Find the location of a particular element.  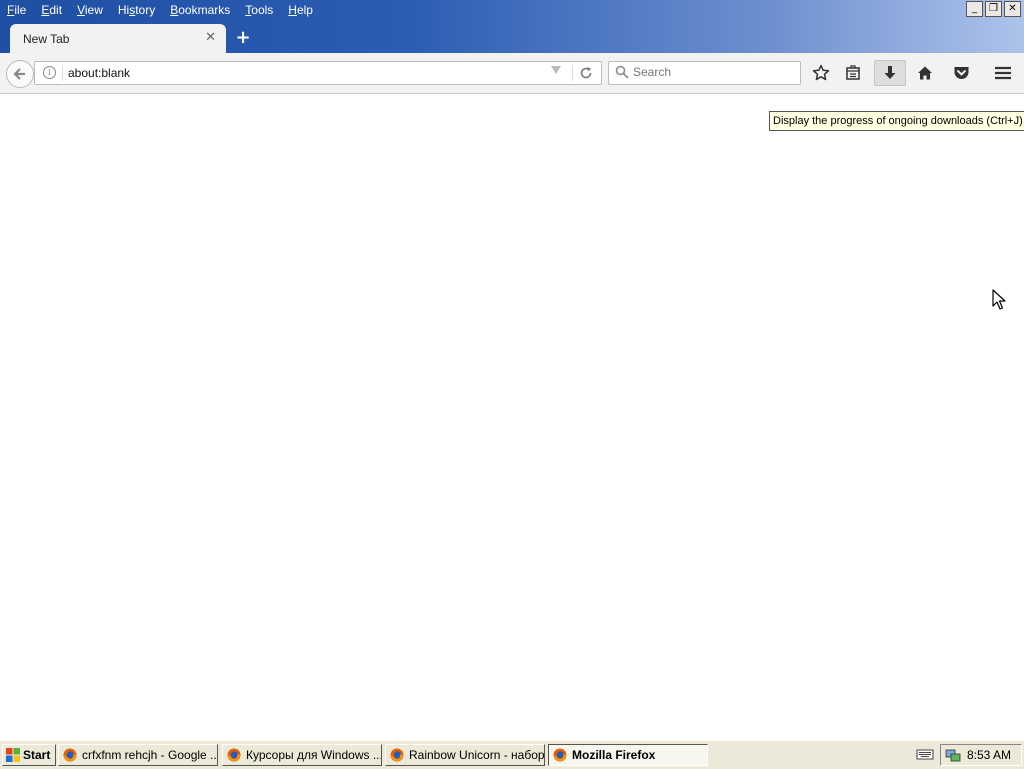

navigation-toolbar: i about:blank is located at coordinates (512, 73).